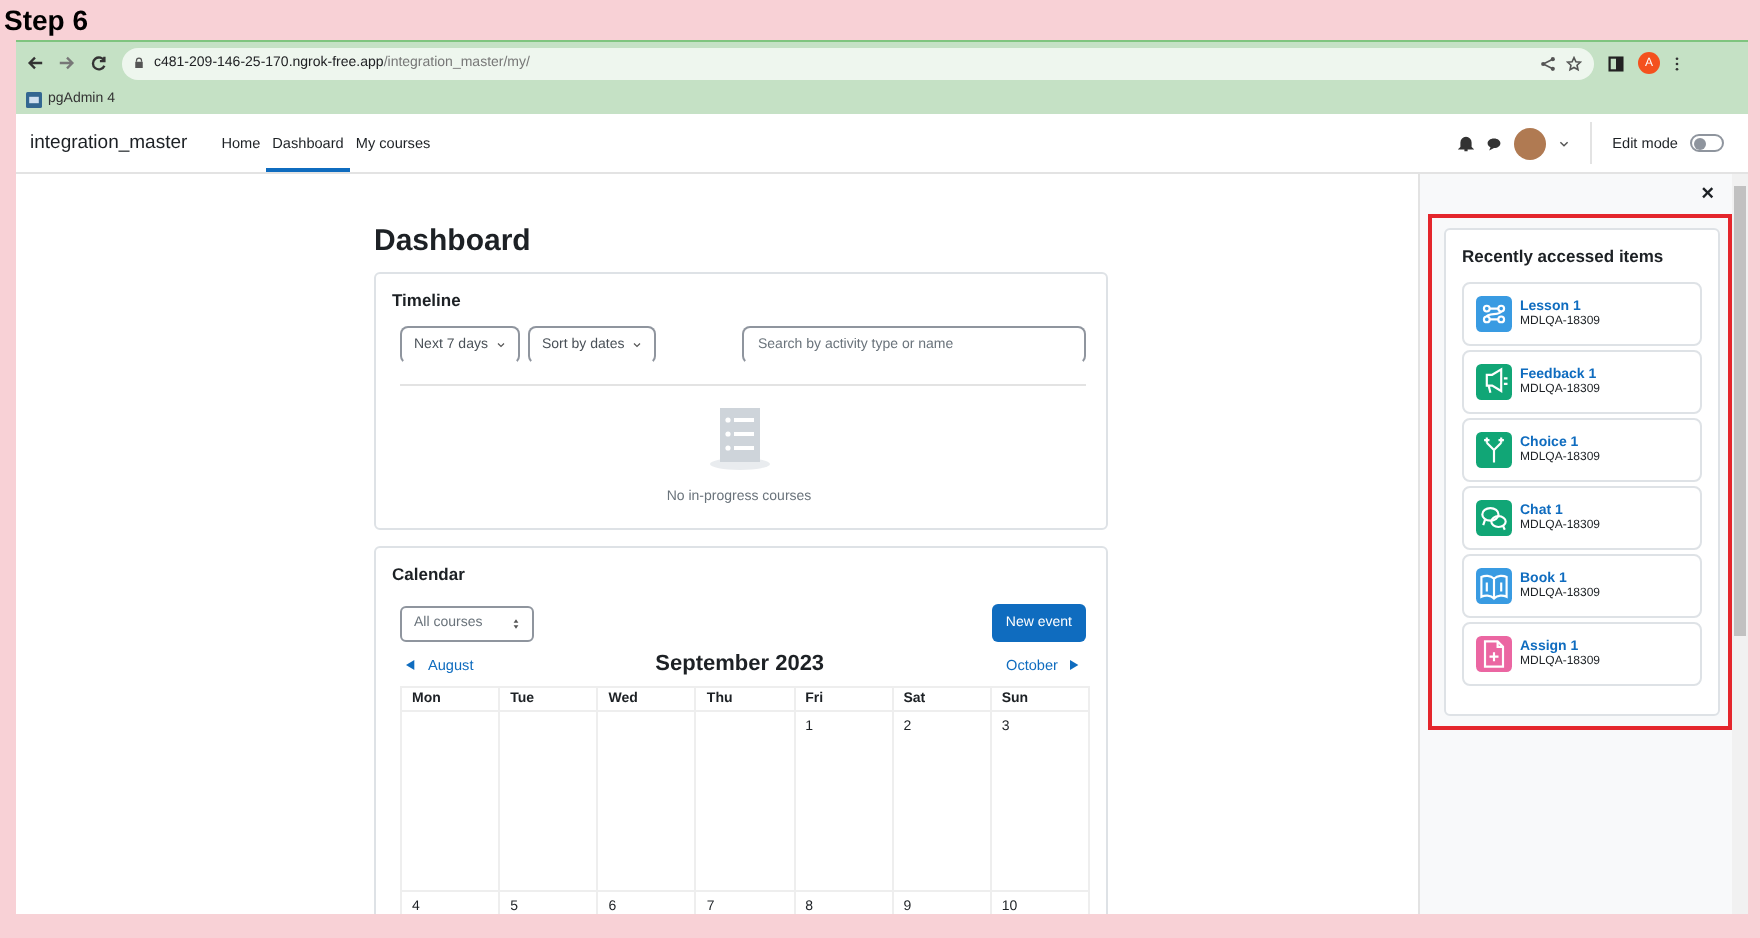 The height and width of the screenshot is (938, 1760). I want to click on lock-icon, so click(139, 63).